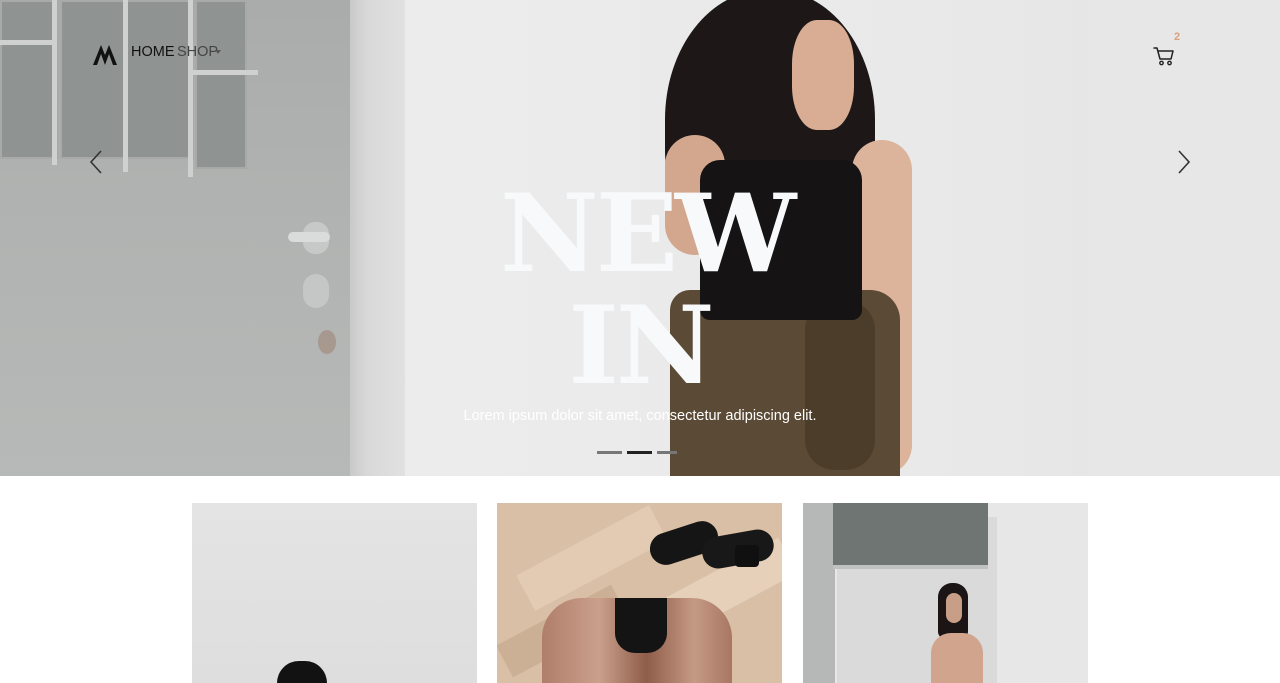  I want to click on hero-headline: NEW IN, so click(648, 290).